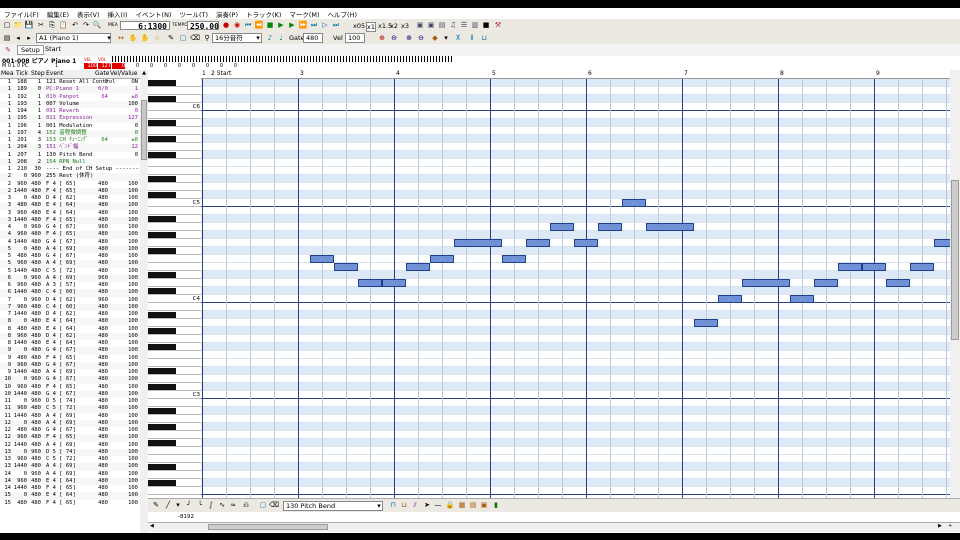  What do you see at coordinates (88, 14) in the screenshot?
I see `menu-item: 表示(V)` at bounding box center [88, 14].